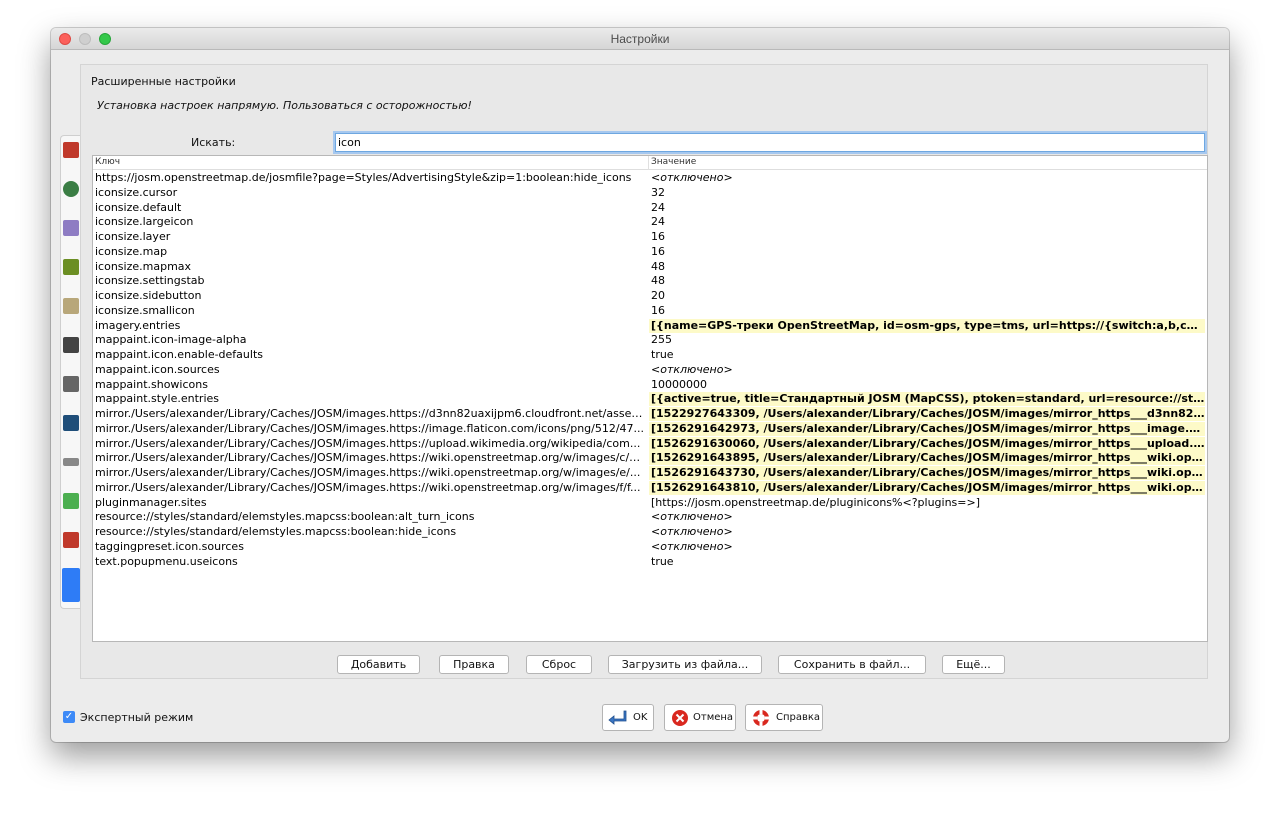  I want to click on row-value: 20, so click(927, 296).